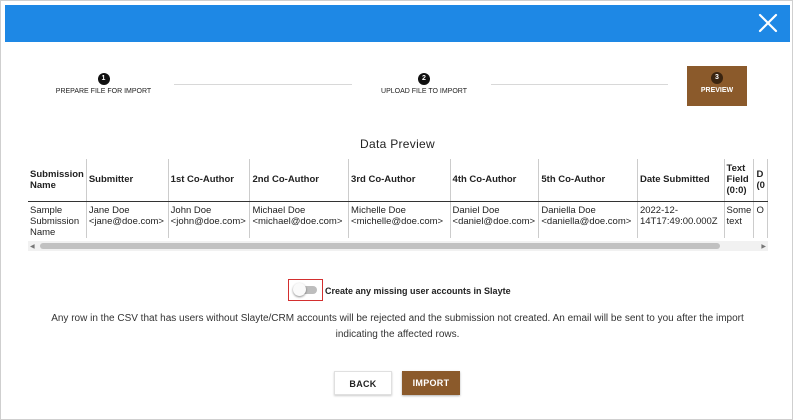  What do you see at coordinates (717, 78) in the screenshot?
I see `step-number: 3` at bounding box center [717, 78].